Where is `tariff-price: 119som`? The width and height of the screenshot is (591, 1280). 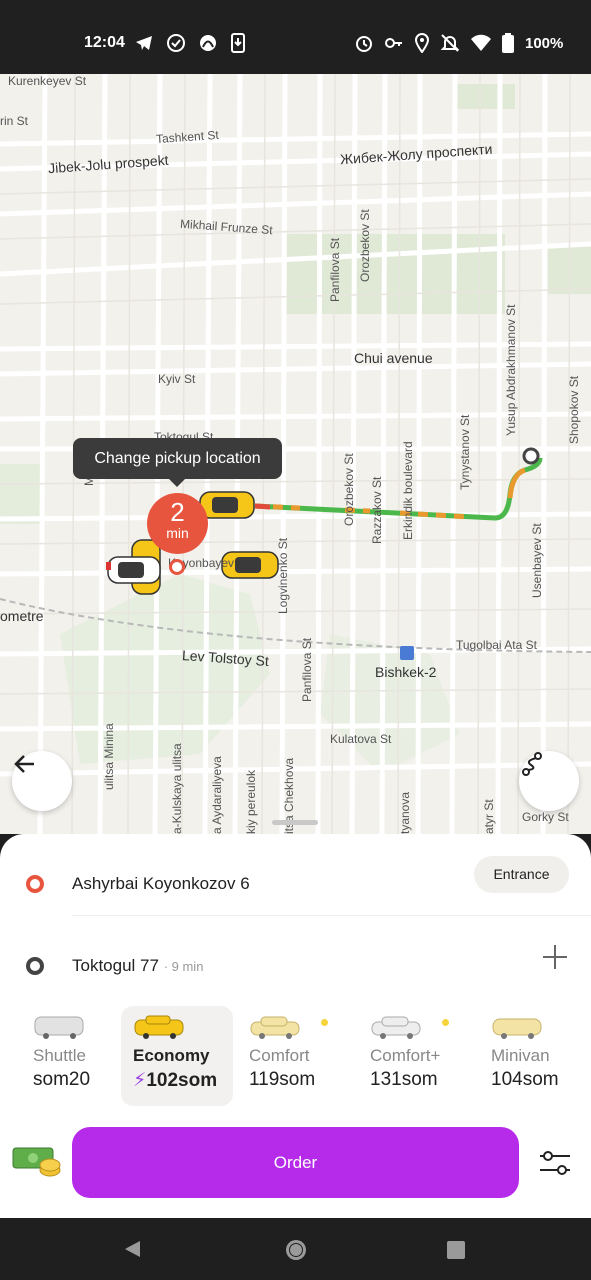 tariff-price: 119som is located at coordinates (282, 1079).